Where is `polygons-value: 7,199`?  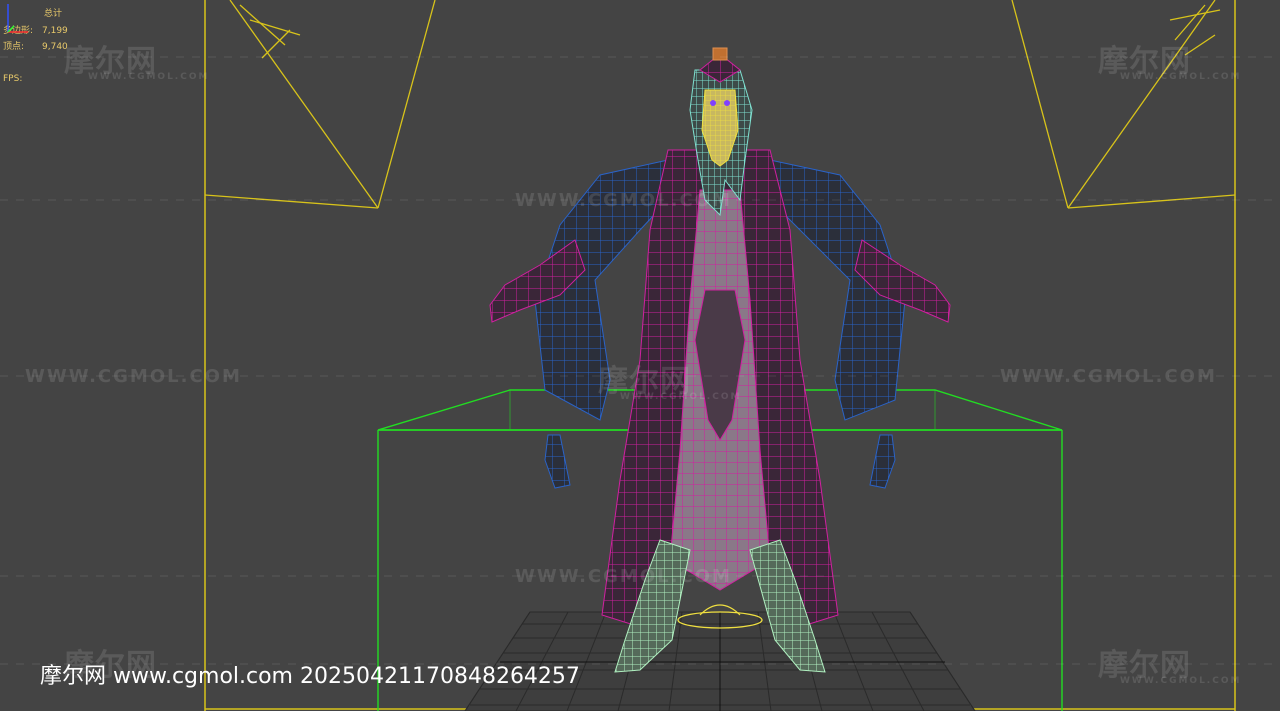
polygons-value: 7,199 is located at coordinates (55, 31).